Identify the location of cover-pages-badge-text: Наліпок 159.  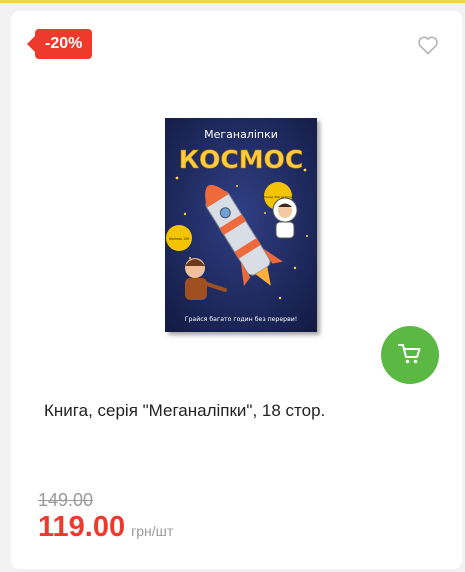
(179, 239).